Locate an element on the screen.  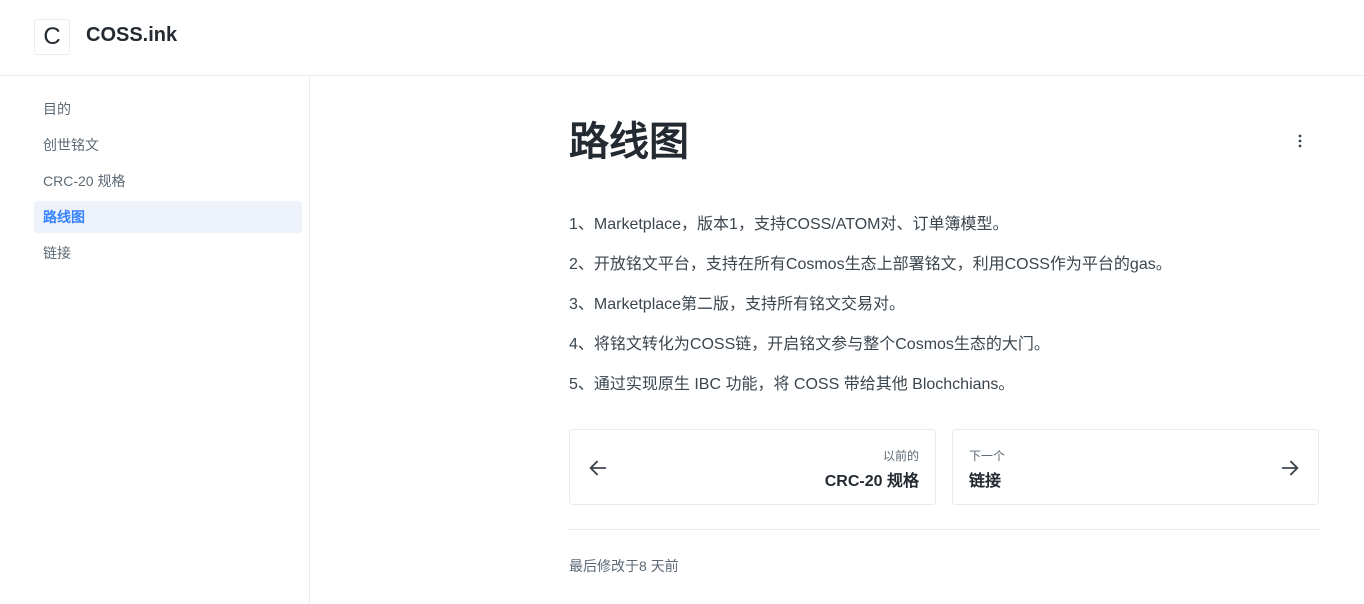
arrow-right-icon is located at coordinates (1290, 468).